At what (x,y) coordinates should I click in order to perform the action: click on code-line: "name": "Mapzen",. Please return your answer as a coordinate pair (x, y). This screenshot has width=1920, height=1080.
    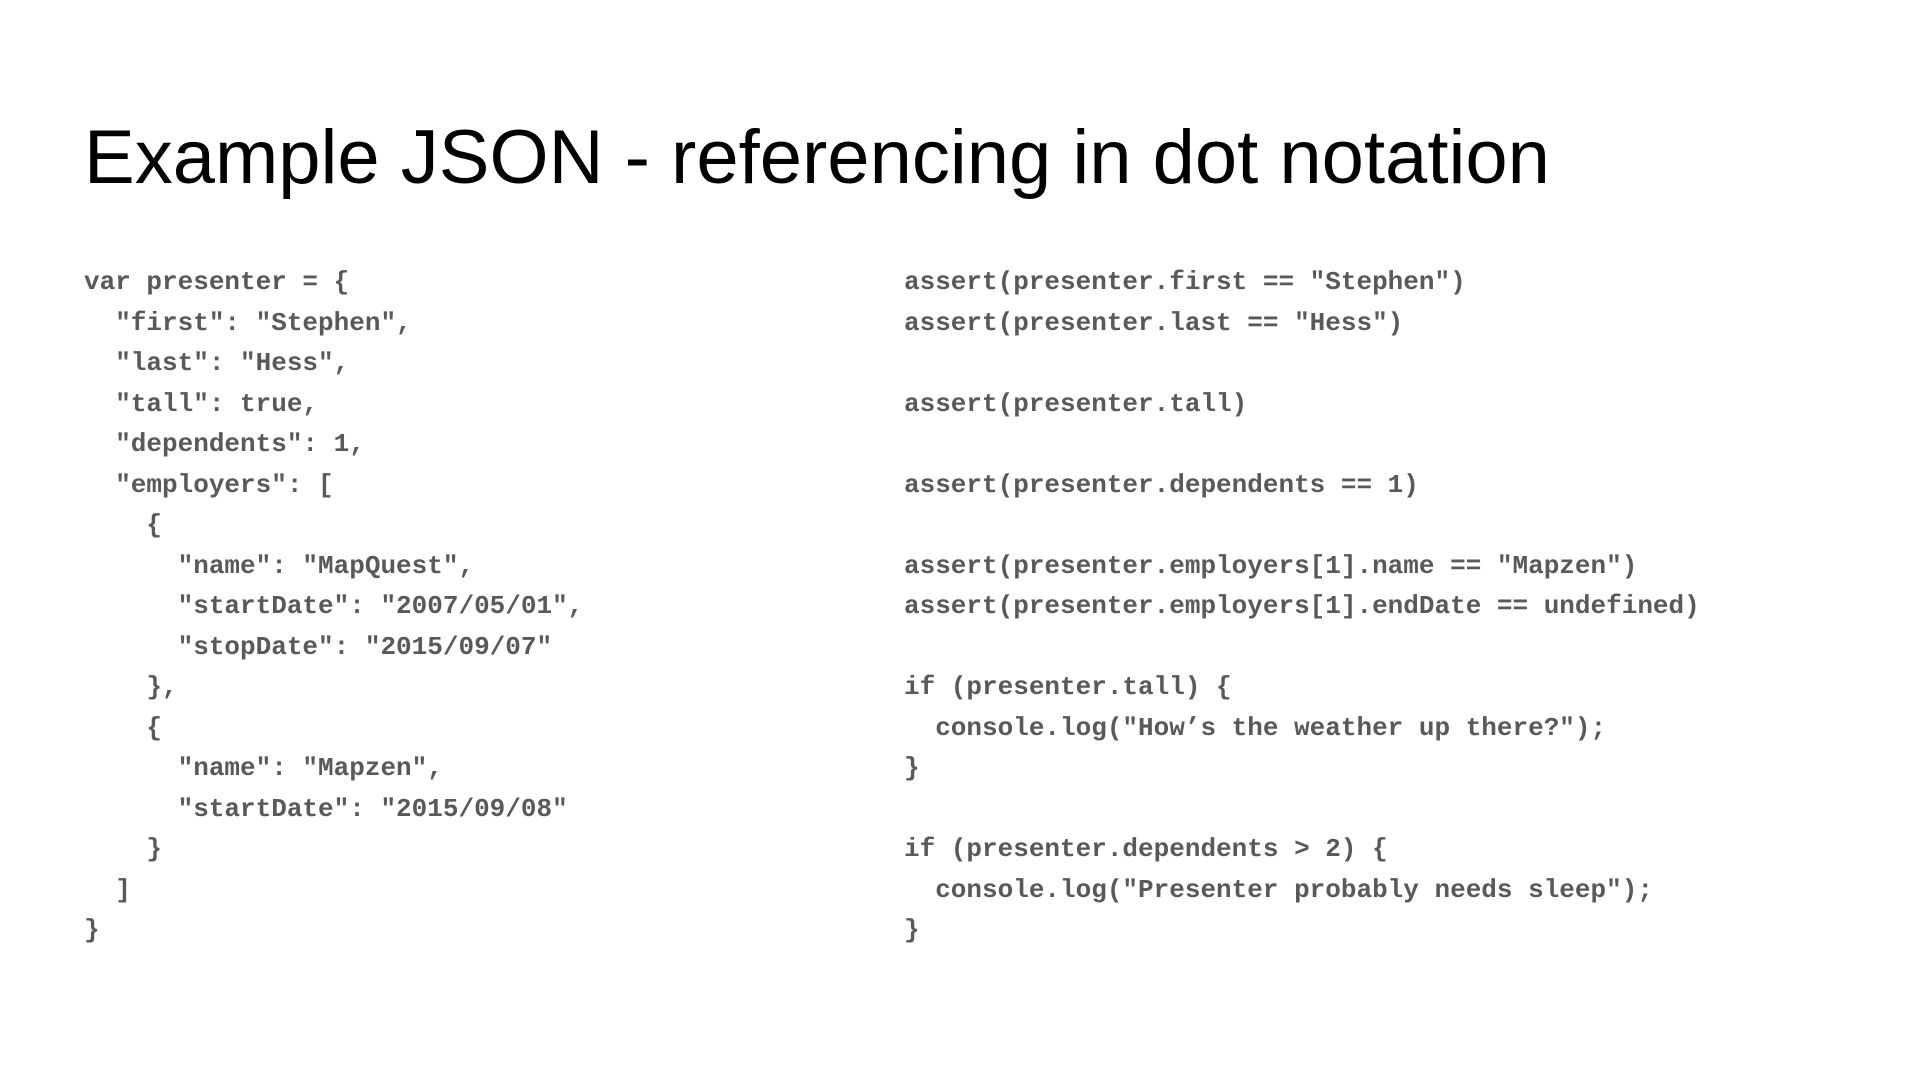
    Looking at the image, I should click on (263, 768).